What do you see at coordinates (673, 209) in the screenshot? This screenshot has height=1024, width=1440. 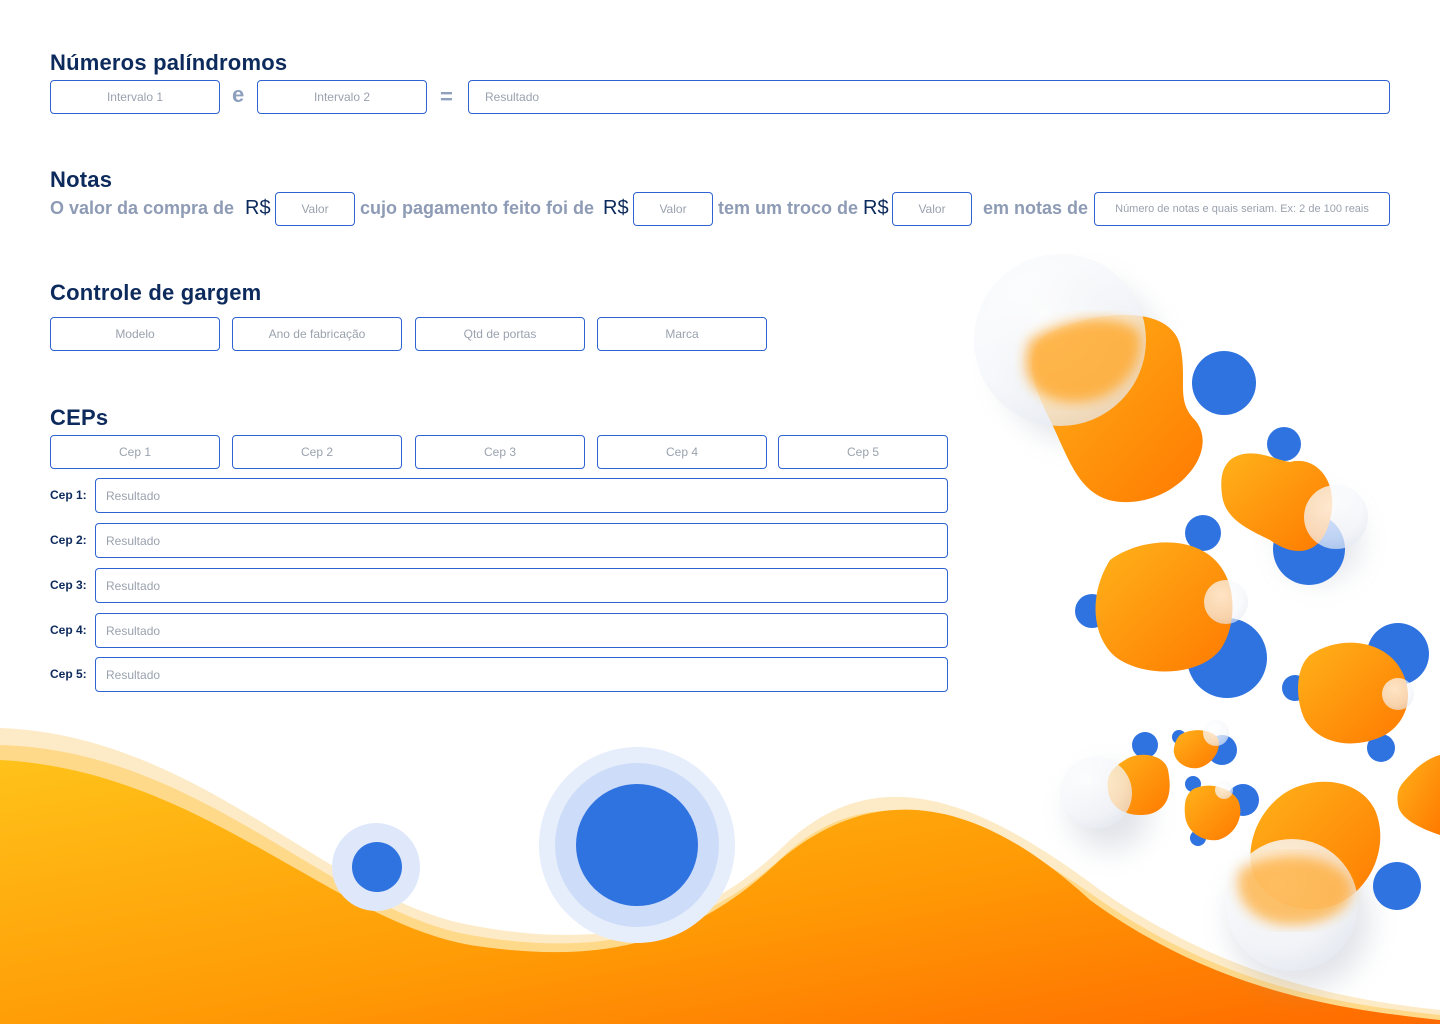 I see `payment-value-input` at bounding box center [673, 209].